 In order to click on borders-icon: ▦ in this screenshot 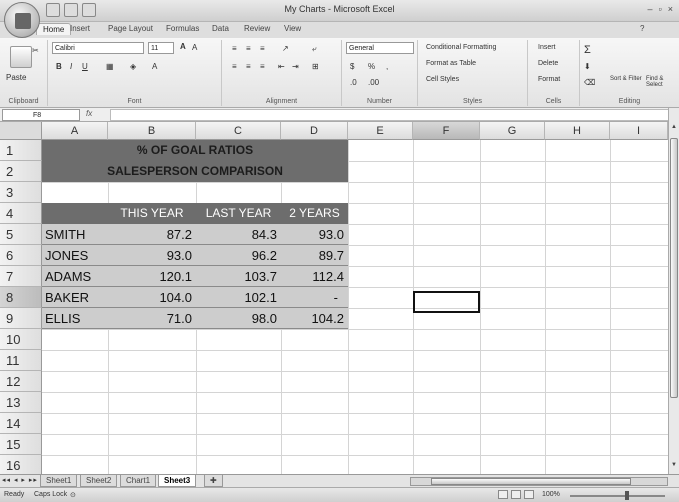, I will do `click(110, 66)`.